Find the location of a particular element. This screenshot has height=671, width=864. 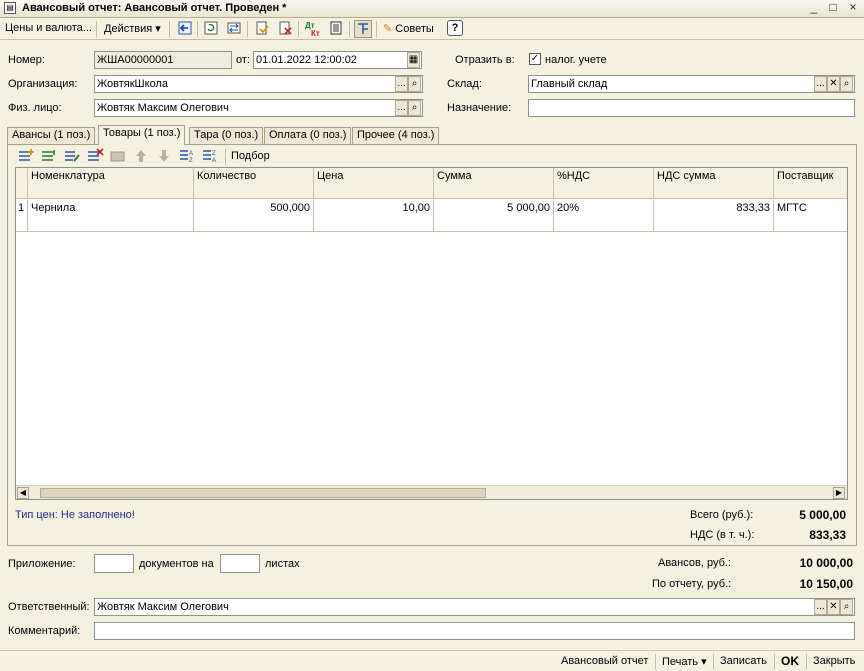

advances-value: 10 000,00 is located at coordinates (826, 563).